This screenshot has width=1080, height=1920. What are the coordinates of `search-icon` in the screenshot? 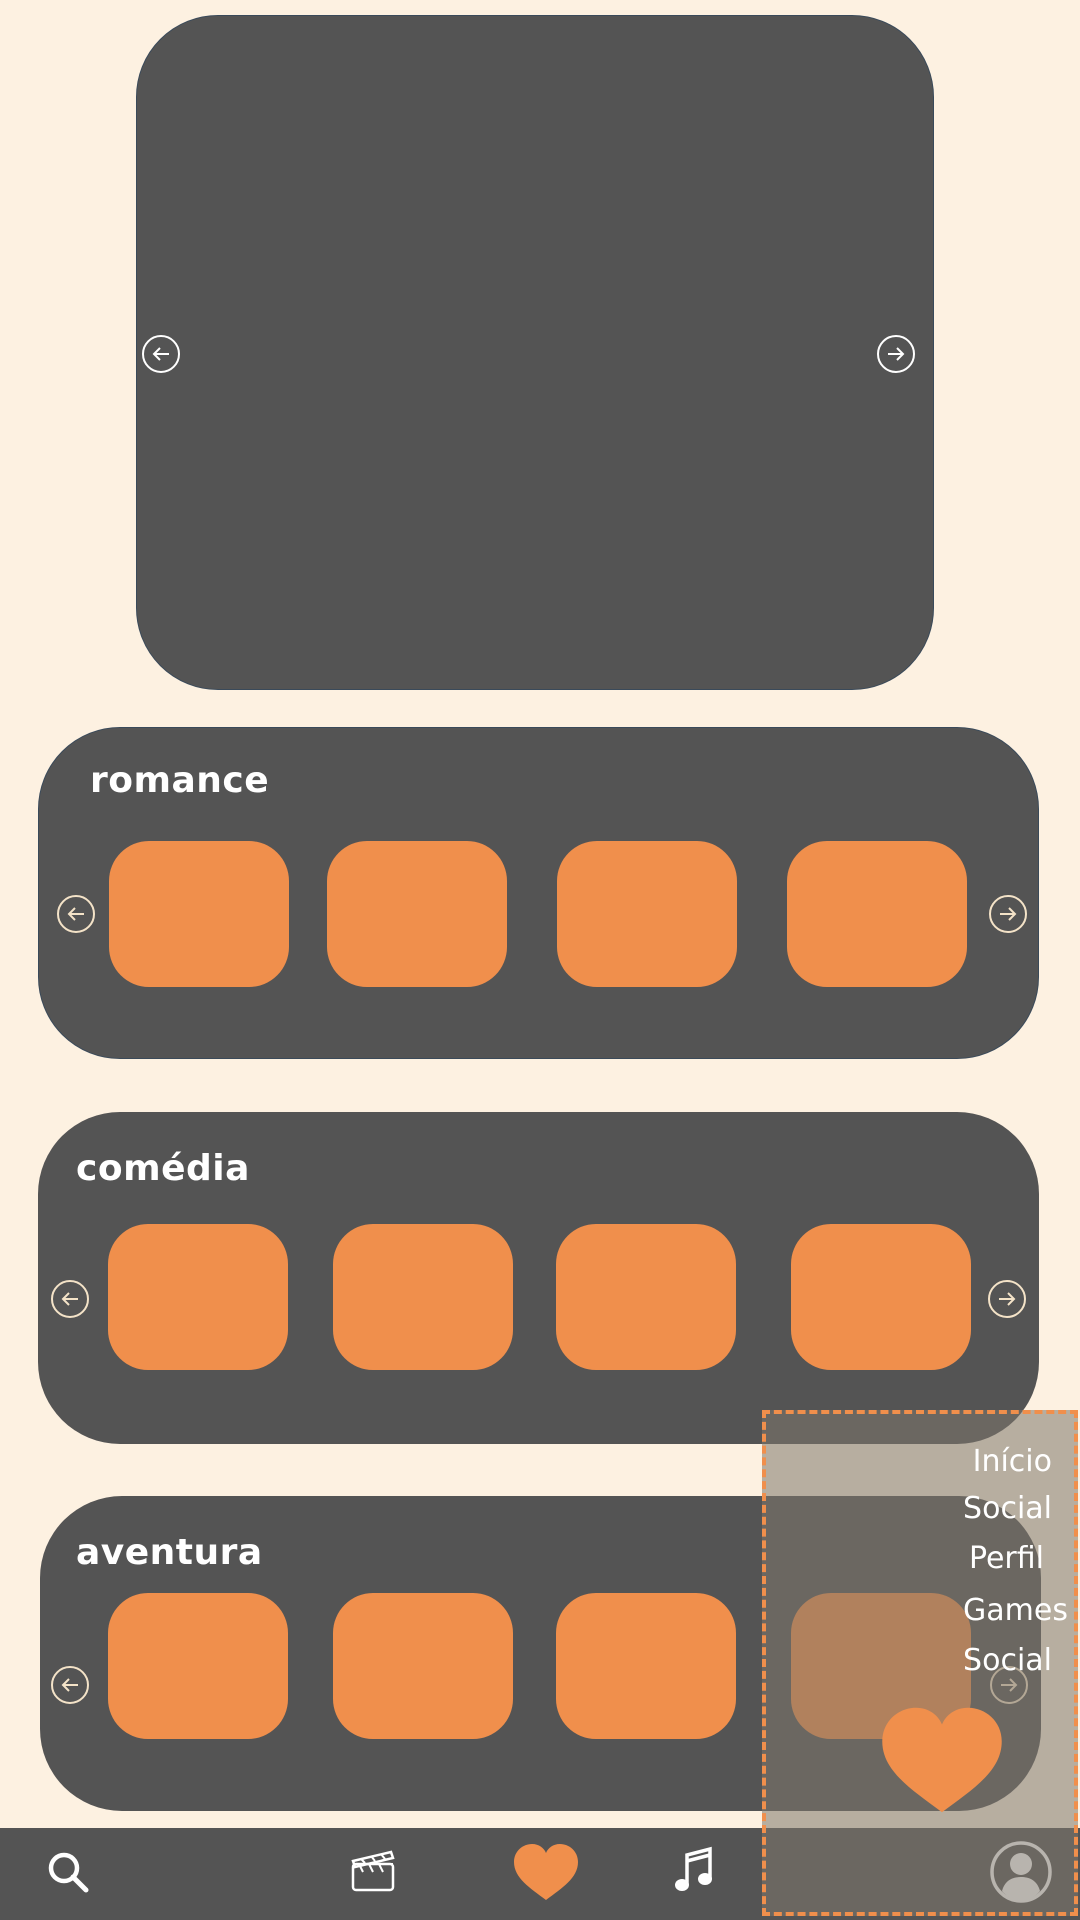 It's located at (68, 1874).